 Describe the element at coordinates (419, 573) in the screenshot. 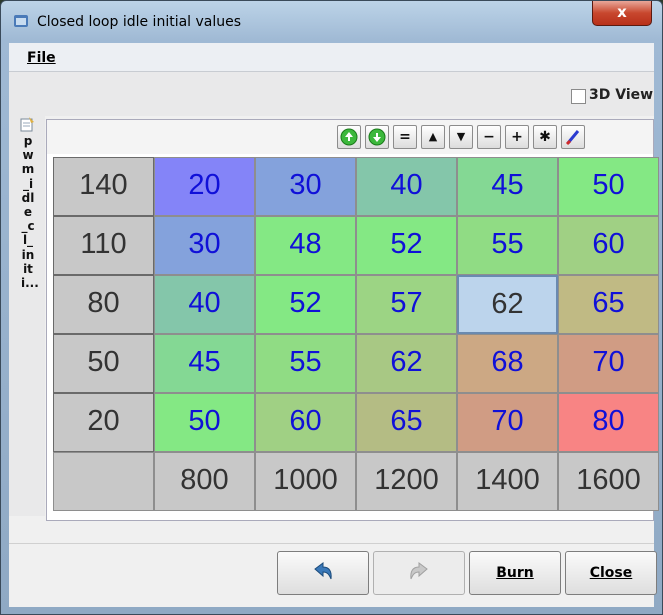

I see `redo-button` at that location.